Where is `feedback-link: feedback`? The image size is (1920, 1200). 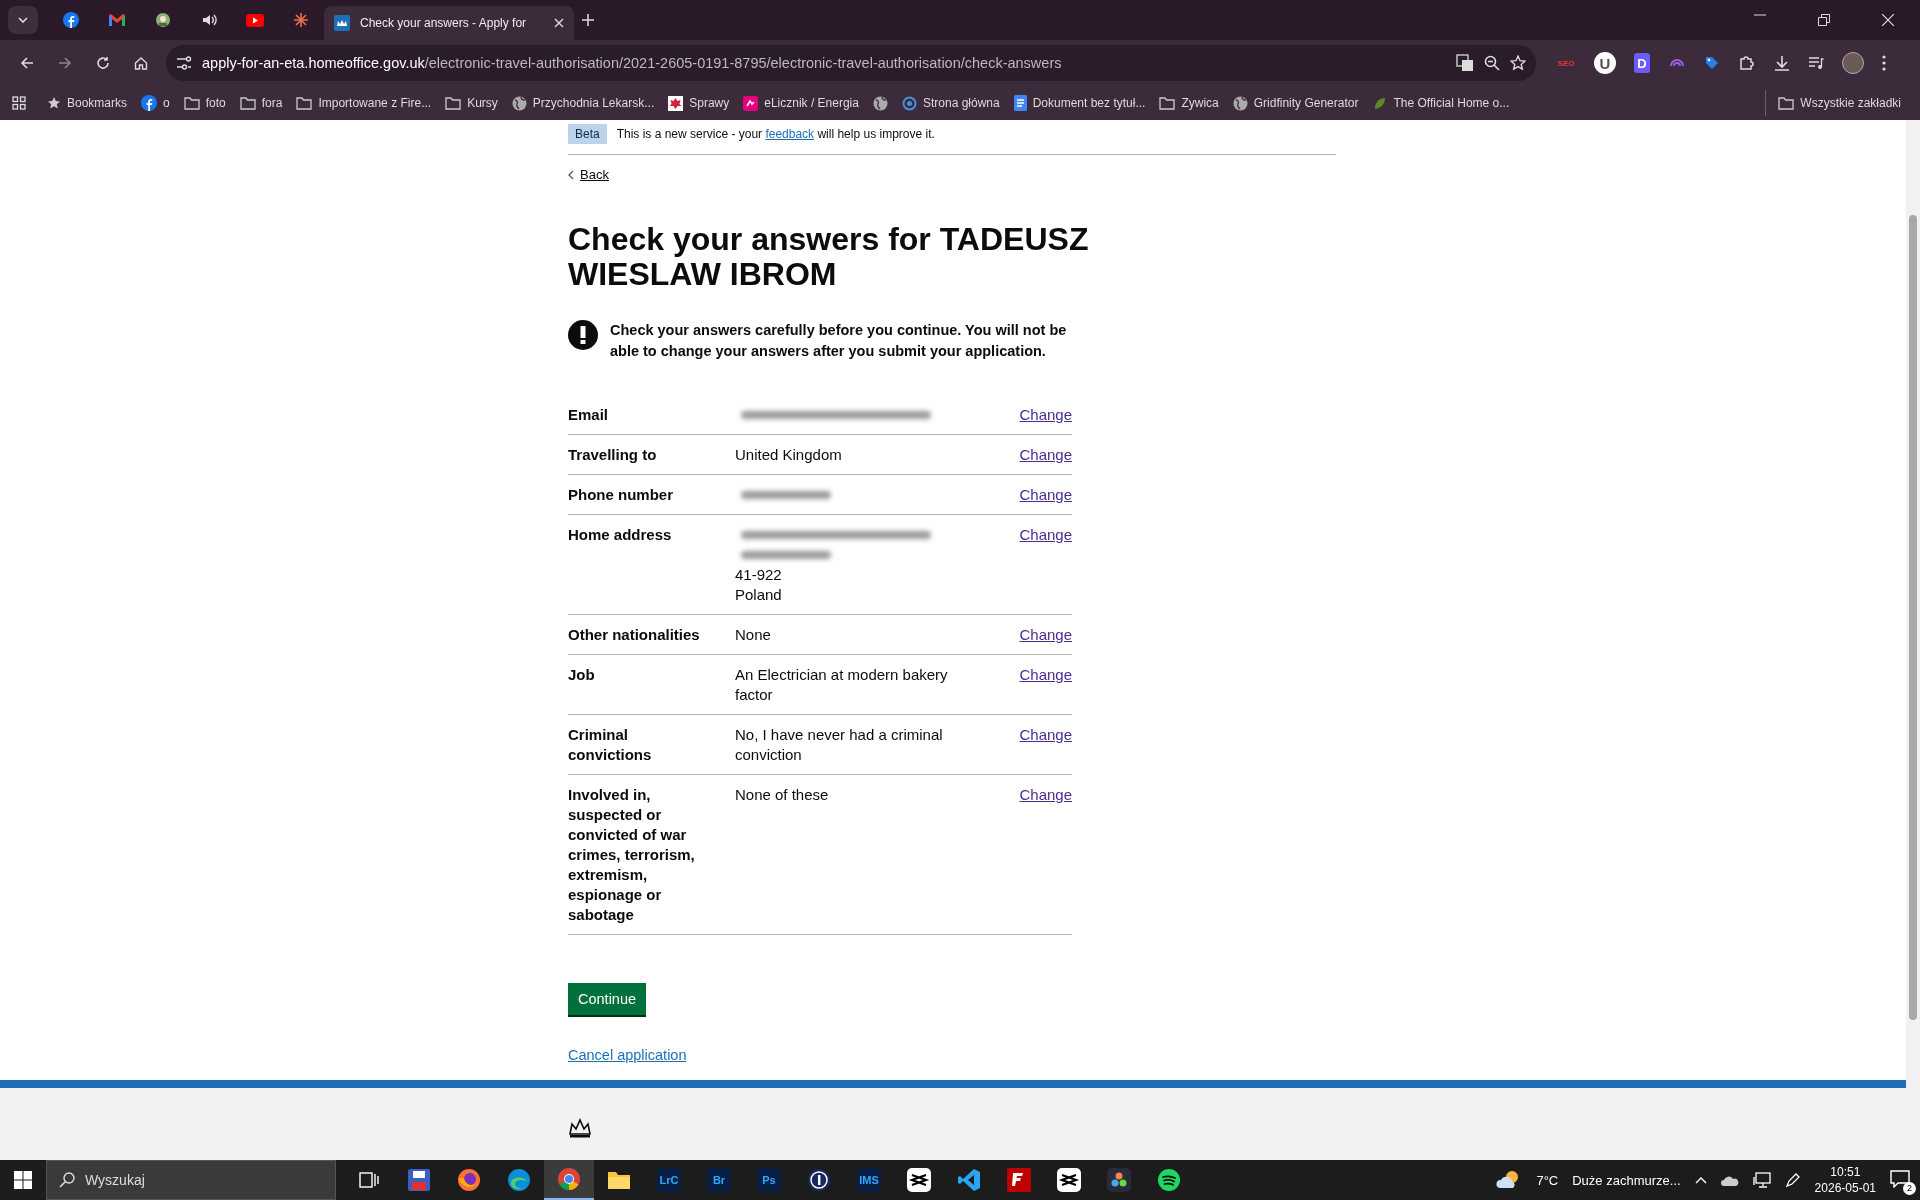 feedback-link: feedback is located at coordinates (790, 134).